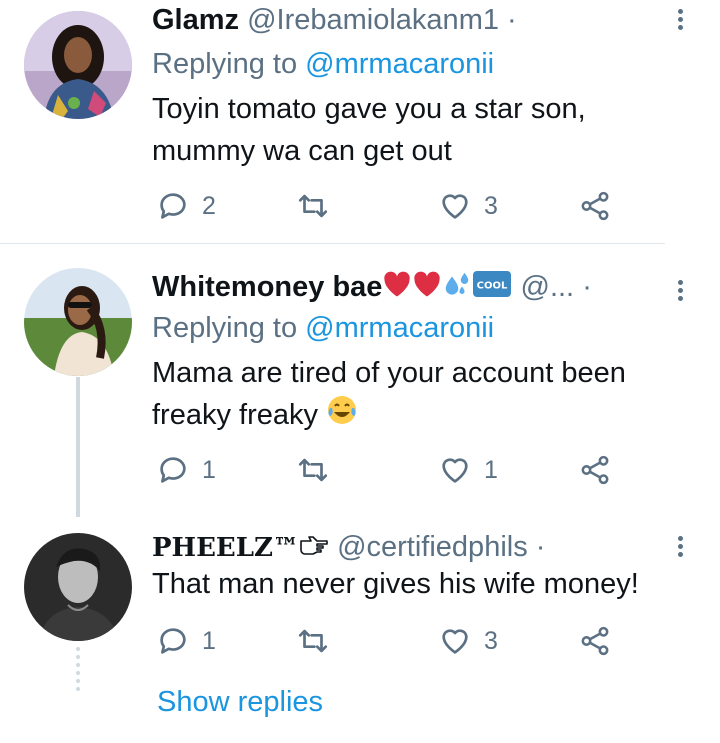 This screenshot has height=743, width=720. I want to click on action-bar: 1 3, so click(392, 641).